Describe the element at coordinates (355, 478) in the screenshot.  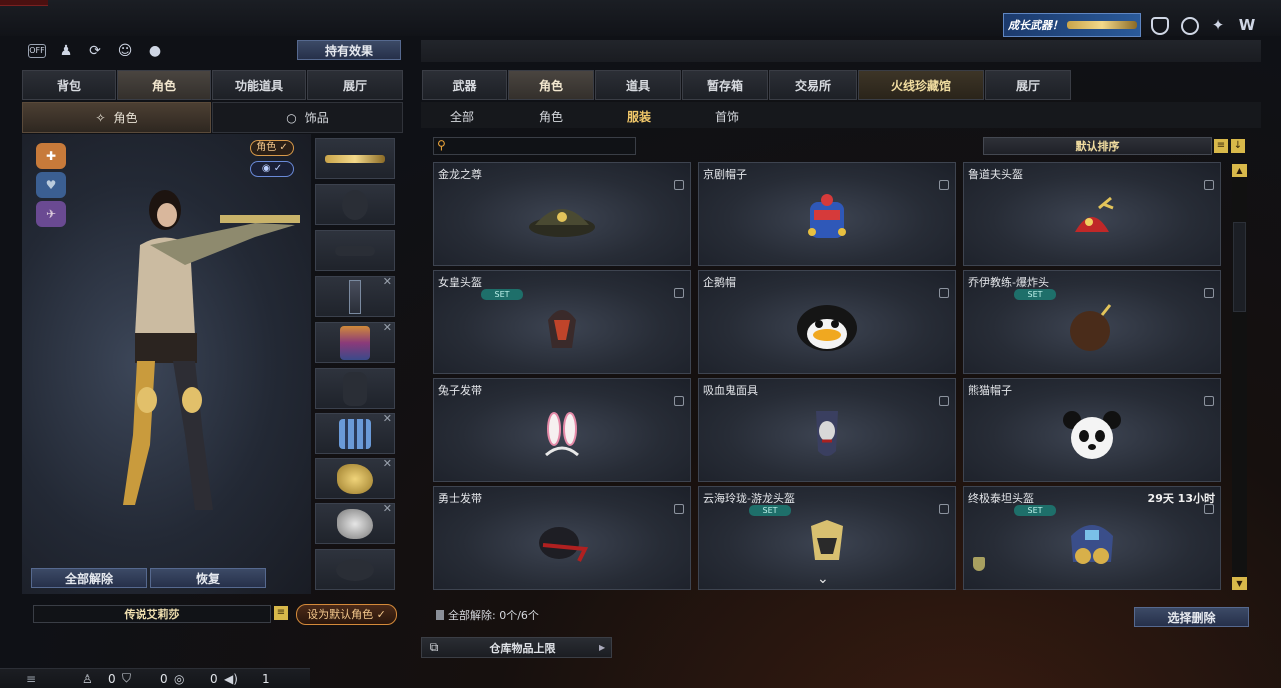
I see `slot-golden-dragon: ✕` at that location.